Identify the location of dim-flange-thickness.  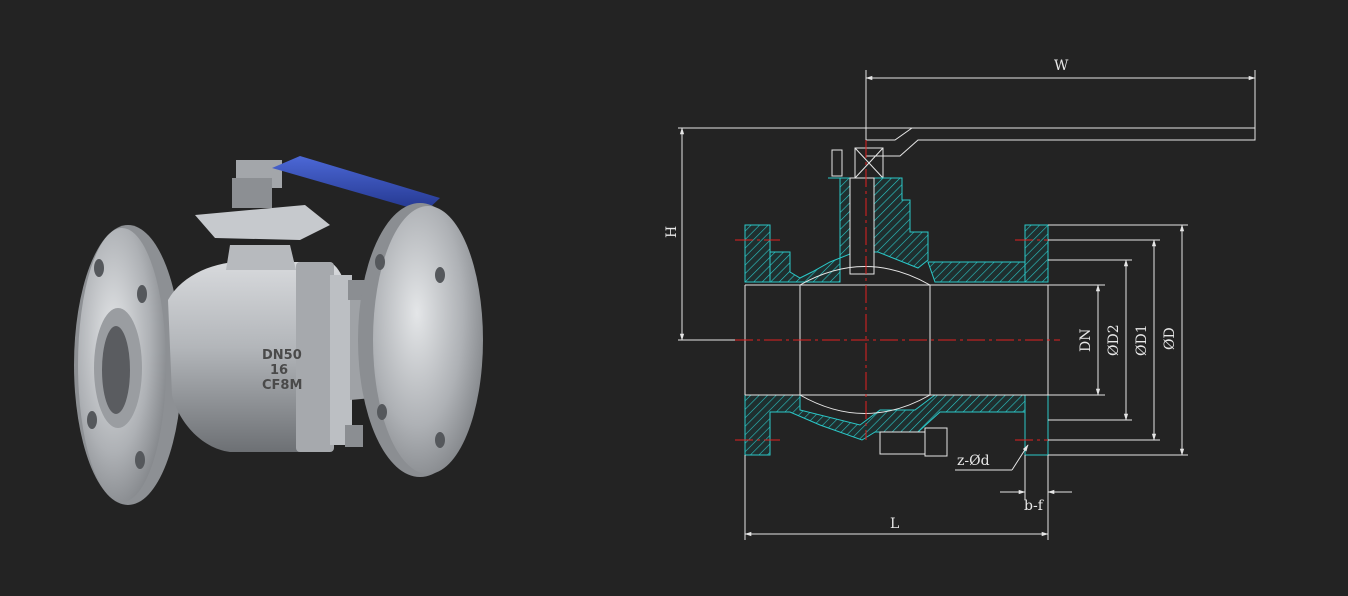
(1036, 477).